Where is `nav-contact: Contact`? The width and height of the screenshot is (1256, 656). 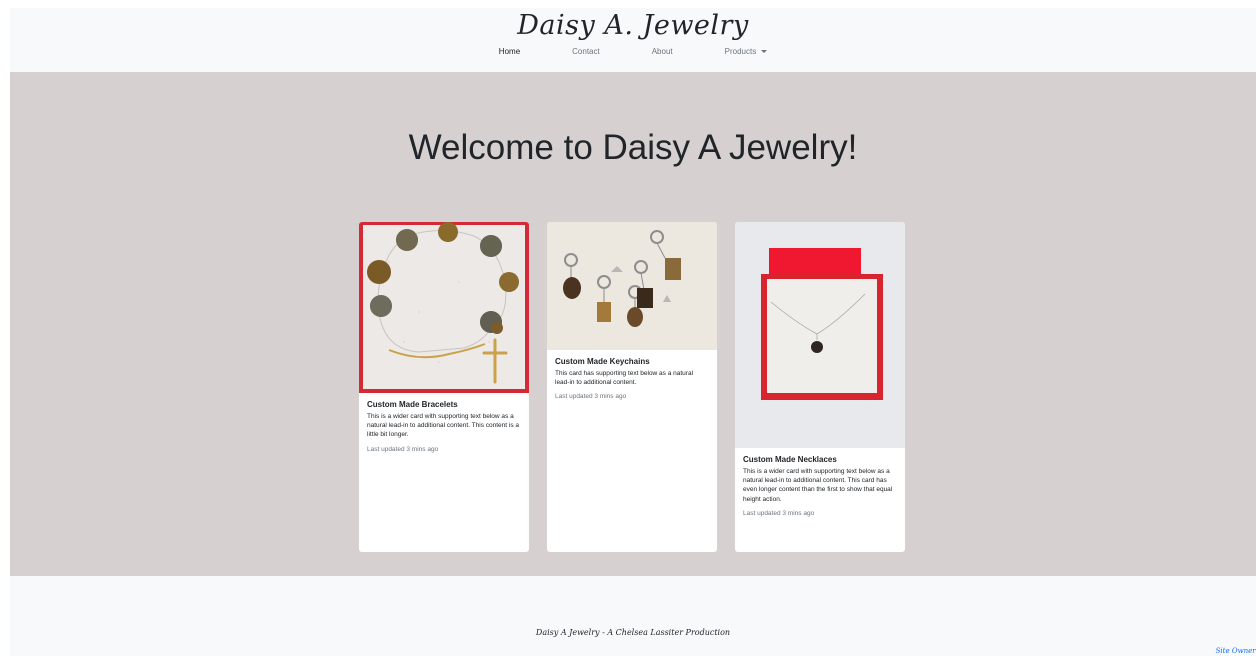 nav-contact: Contact is located at coordinates (586, 51).